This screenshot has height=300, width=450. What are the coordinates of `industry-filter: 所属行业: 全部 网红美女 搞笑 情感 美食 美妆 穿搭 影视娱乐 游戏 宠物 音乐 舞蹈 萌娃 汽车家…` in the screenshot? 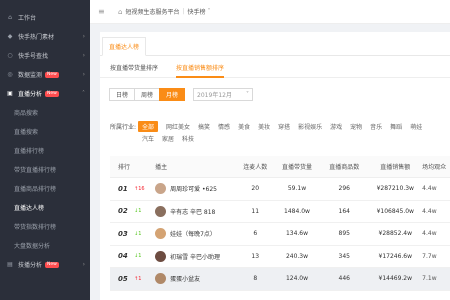 It's located at (280, 132).